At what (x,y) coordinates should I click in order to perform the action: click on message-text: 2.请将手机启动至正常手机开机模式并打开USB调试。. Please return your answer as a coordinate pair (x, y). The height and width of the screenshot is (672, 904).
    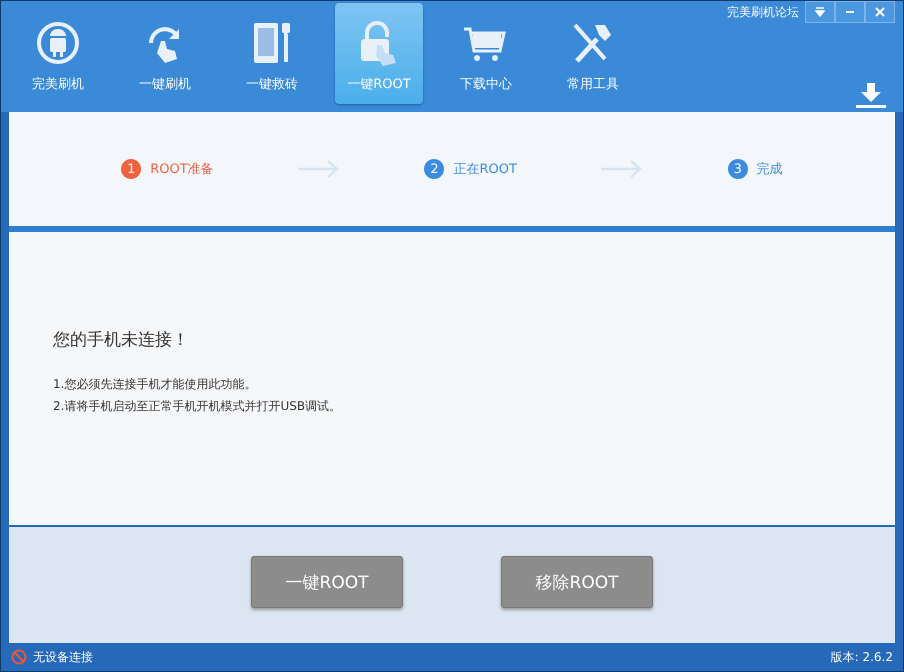
    Looking at the image, I should click on (197, 406).